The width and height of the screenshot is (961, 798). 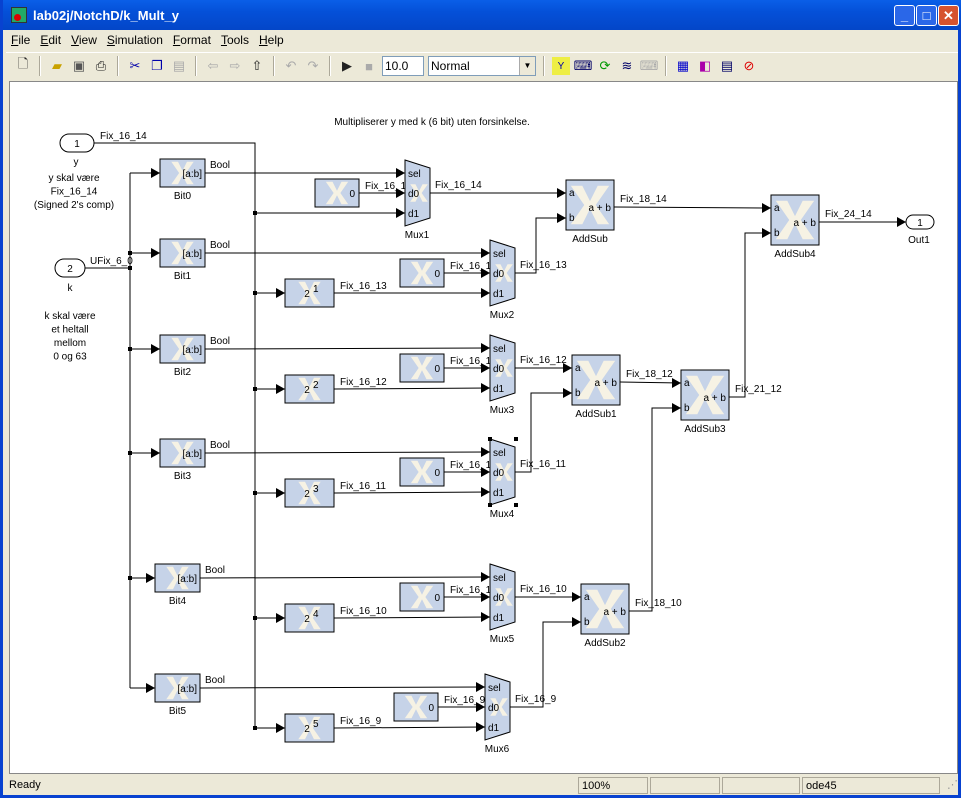 What do you see at coordinates (220, 341) in the screenshot?
I see `signal-label: Bool` at bounding box center [220, 341].